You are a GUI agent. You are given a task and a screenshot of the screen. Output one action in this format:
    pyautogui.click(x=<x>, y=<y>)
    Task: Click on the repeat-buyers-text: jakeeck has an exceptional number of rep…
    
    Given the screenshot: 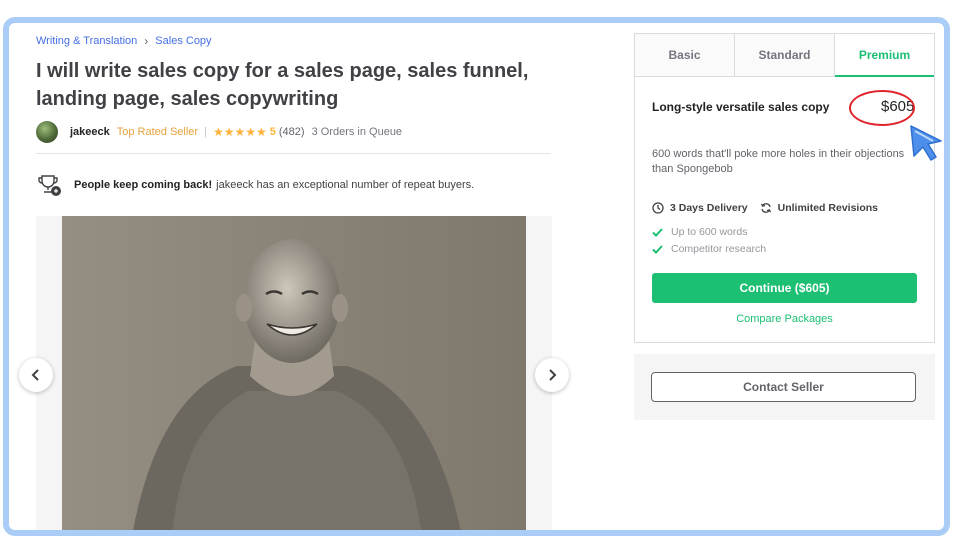 What is the action you would take?
    pyautogui.click(x=345, y=185)
    